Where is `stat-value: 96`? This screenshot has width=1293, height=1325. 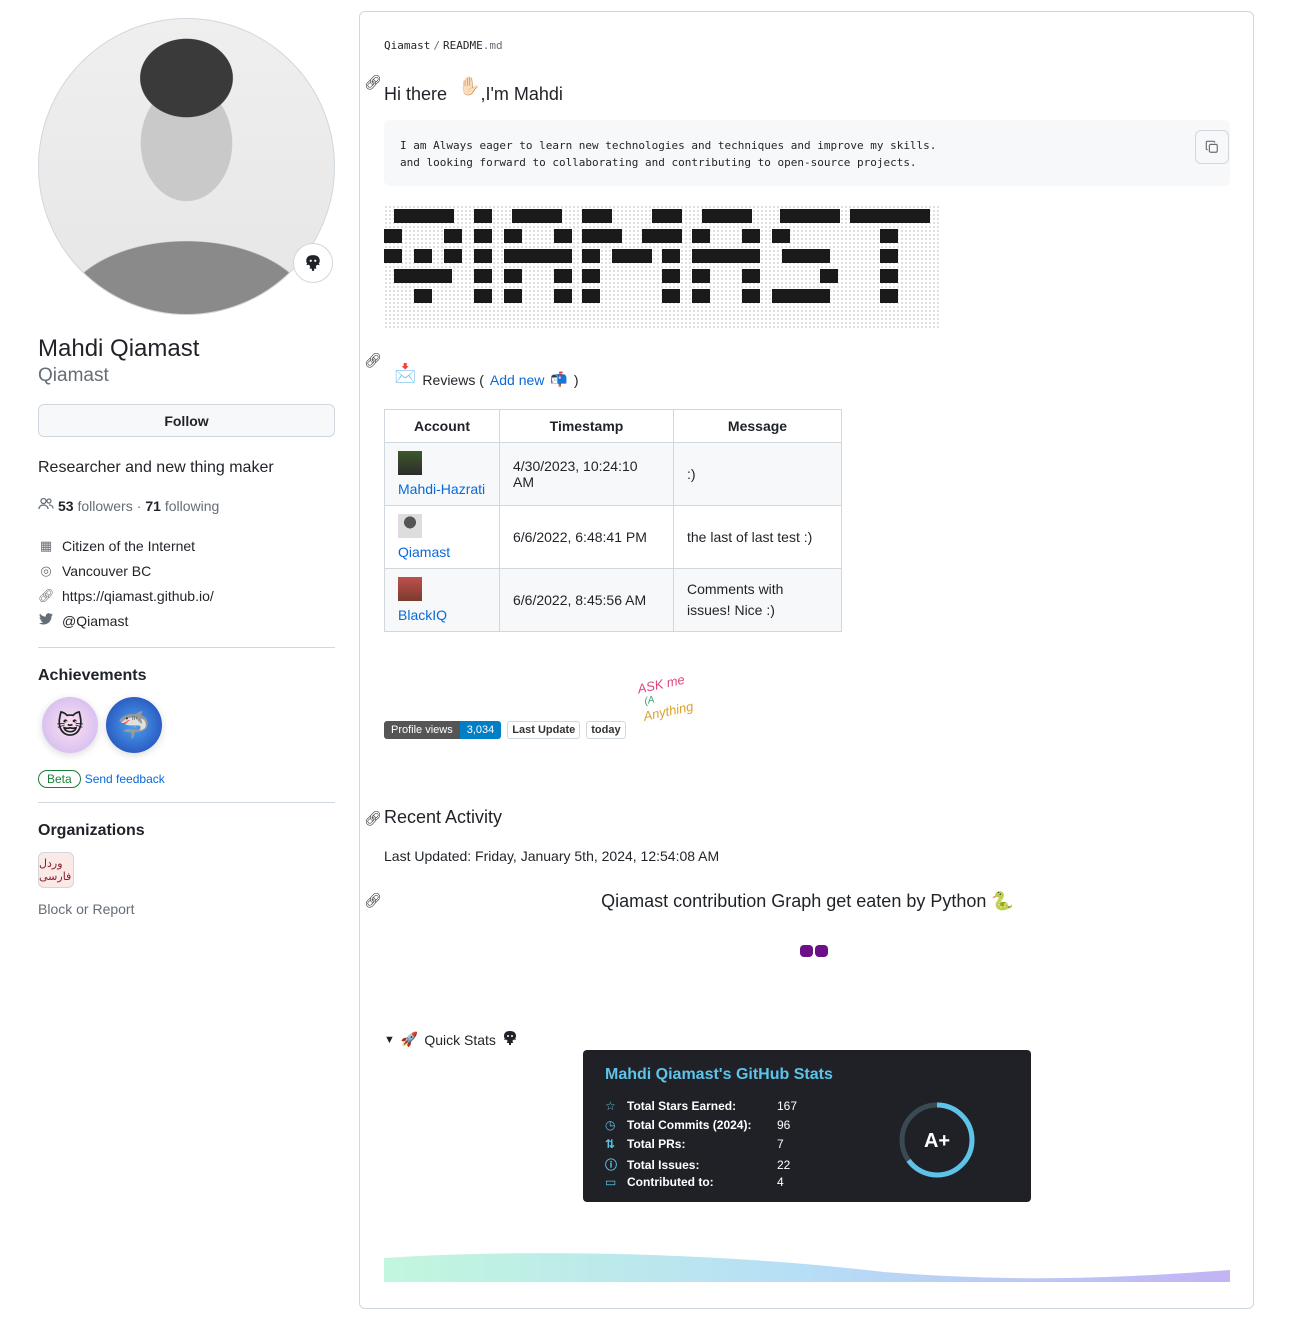 stat-value: 96 is located at coordinates (784, 1125).